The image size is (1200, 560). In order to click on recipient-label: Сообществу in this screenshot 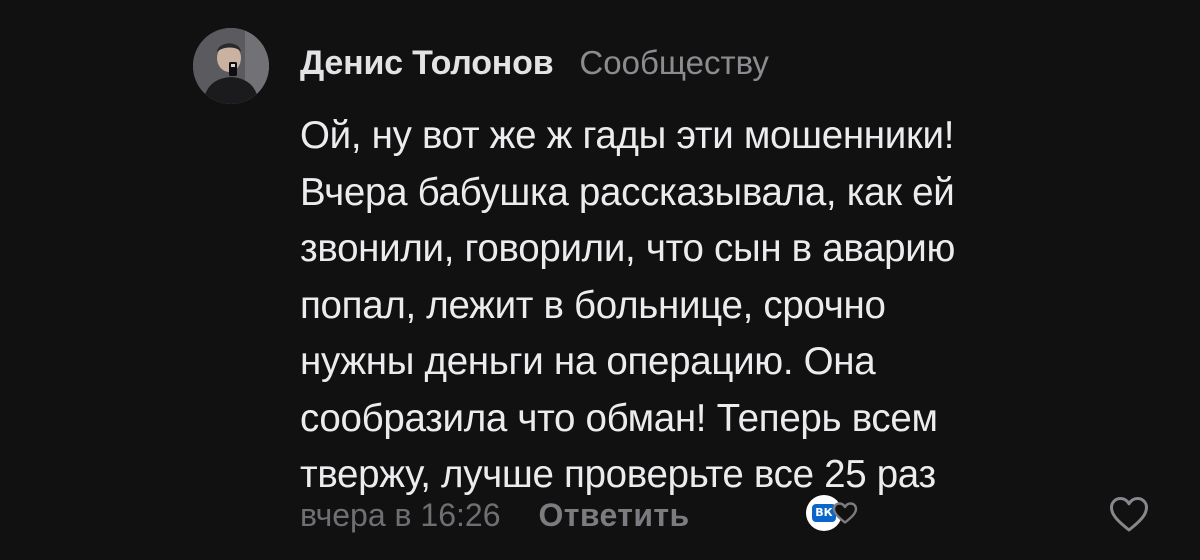, I will do `click(674, 62)`.